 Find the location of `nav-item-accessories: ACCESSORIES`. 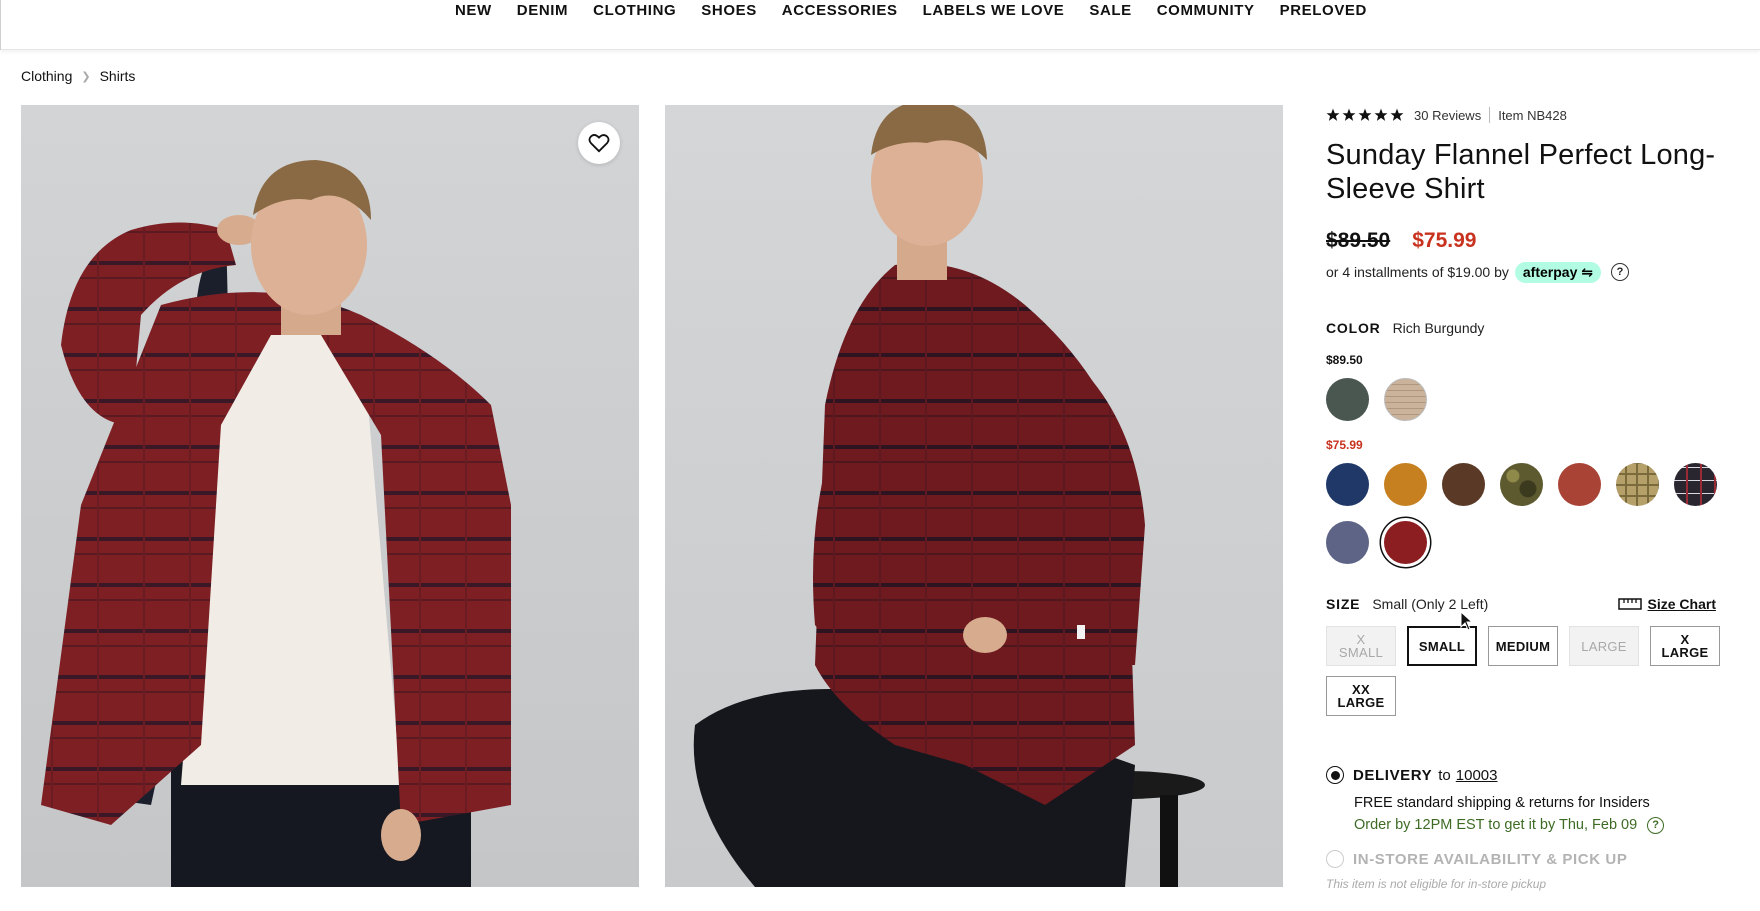

nav-item-accessories: ACCESSORIES is located at coordinates (840, 10).